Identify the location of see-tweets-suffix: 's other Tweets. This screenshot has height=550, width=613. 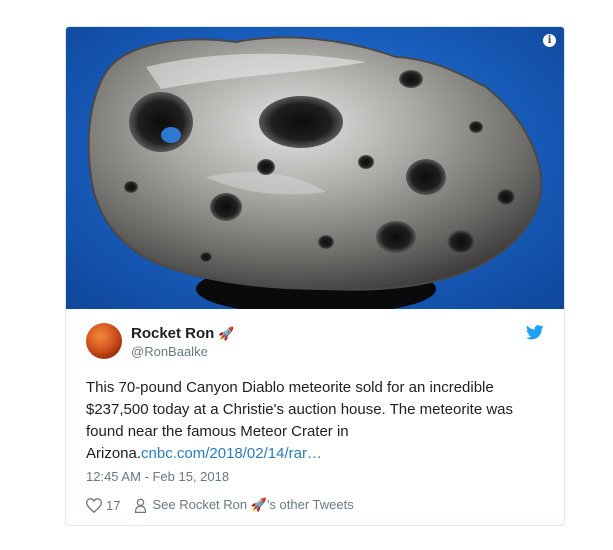
(310, 504).